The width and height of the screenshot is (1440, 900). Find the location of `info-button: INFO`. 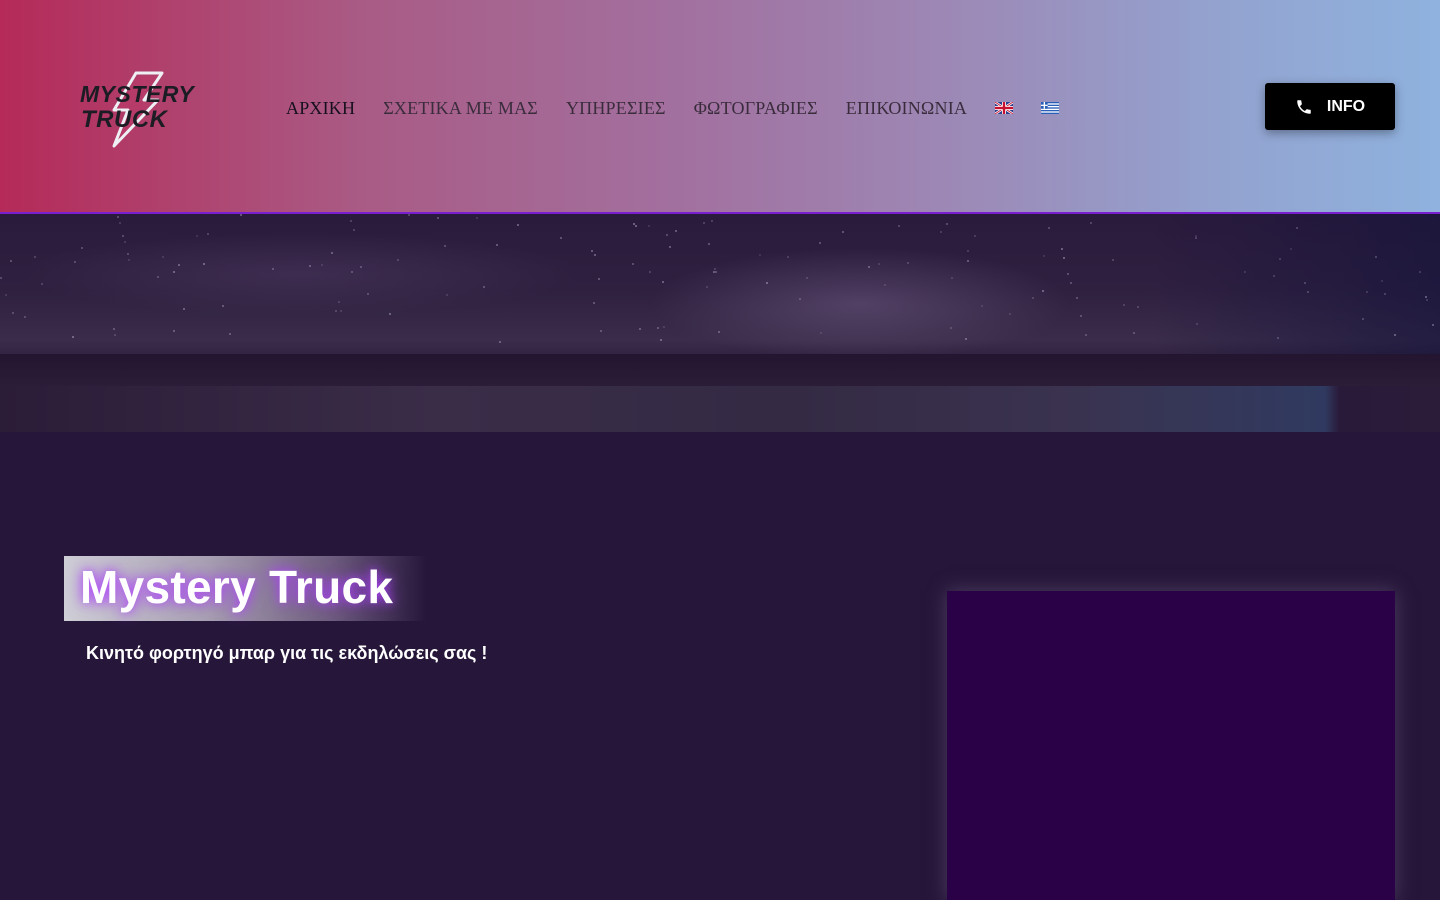

info-button: INFO is located at coordinates (1330, 106).